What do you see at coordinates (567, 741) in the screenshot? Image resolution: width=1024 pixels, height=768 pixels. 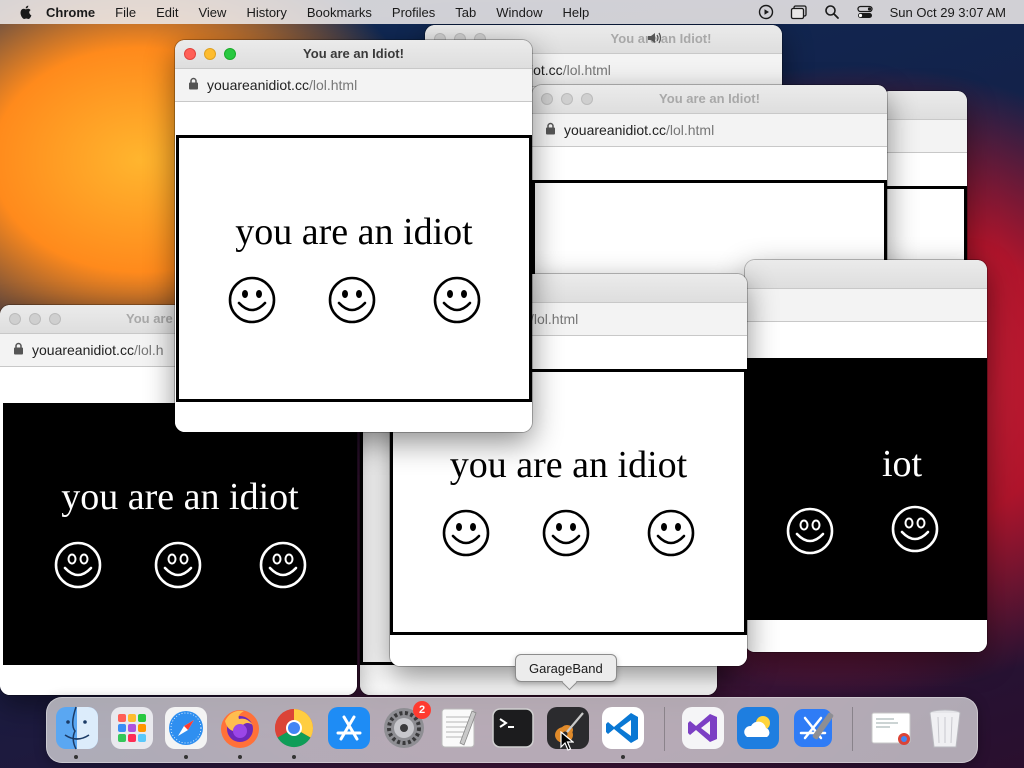 I see `mouse-cursor-icon` at bounding box center [567, 741].